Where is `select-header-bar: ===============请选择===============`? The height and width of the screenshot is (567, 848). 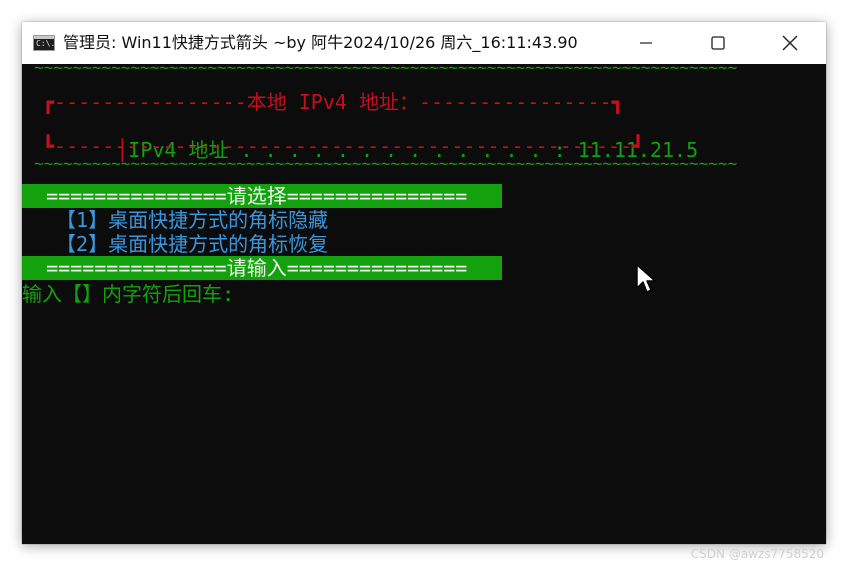 select-header-bar: ===============请选择=============== is located at coordinates (262, 196).